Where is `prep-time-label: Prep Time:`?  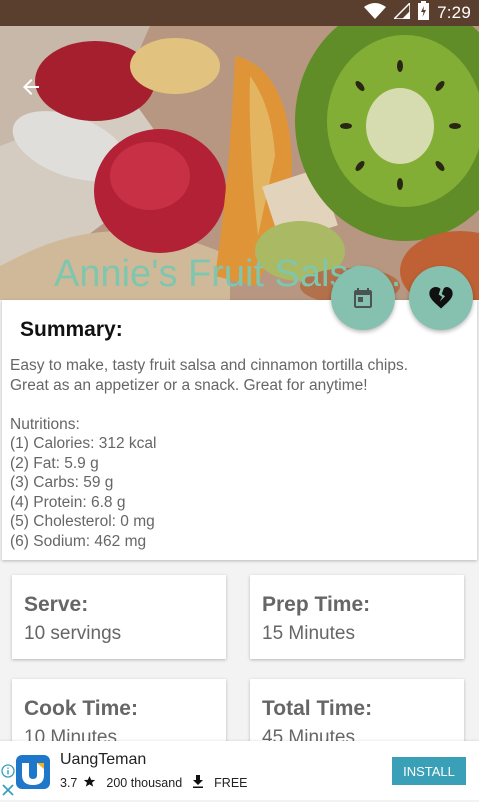
prep-time-label: Prep Time: is located at coordinates (316, 604).